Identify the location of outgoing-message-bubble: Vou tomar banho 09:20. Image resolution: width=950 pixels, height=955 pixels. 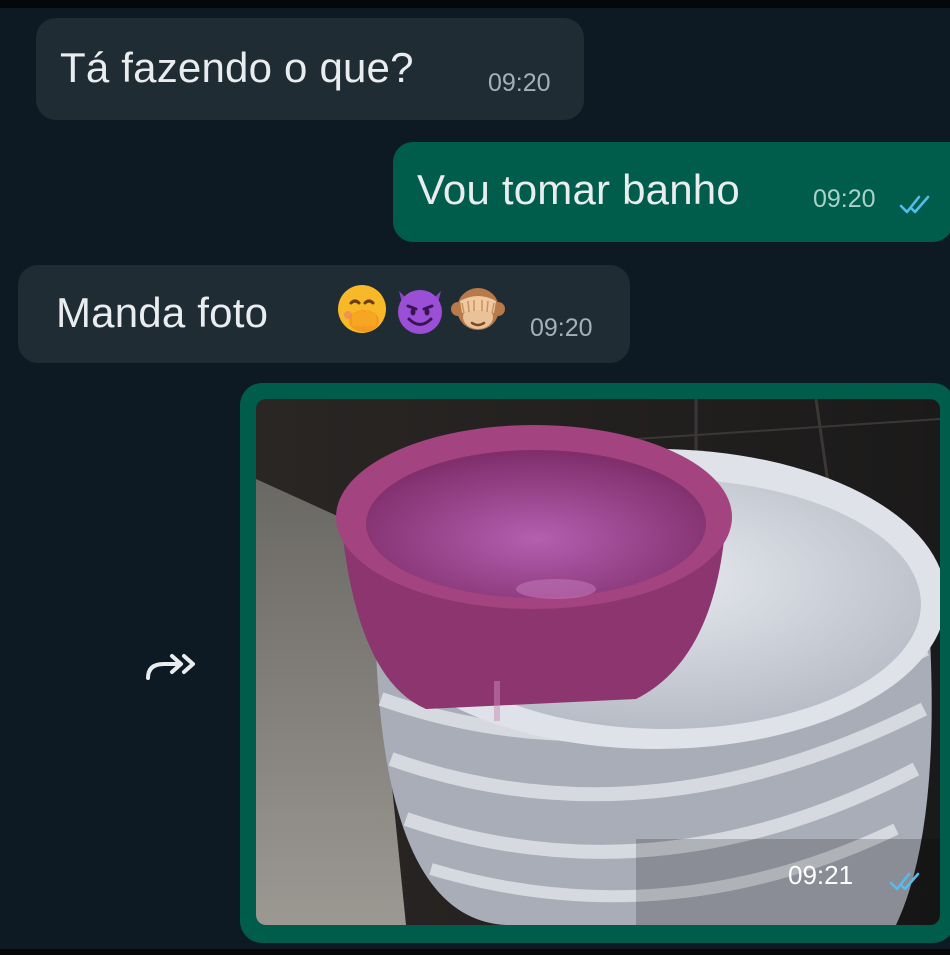
(671, 192).